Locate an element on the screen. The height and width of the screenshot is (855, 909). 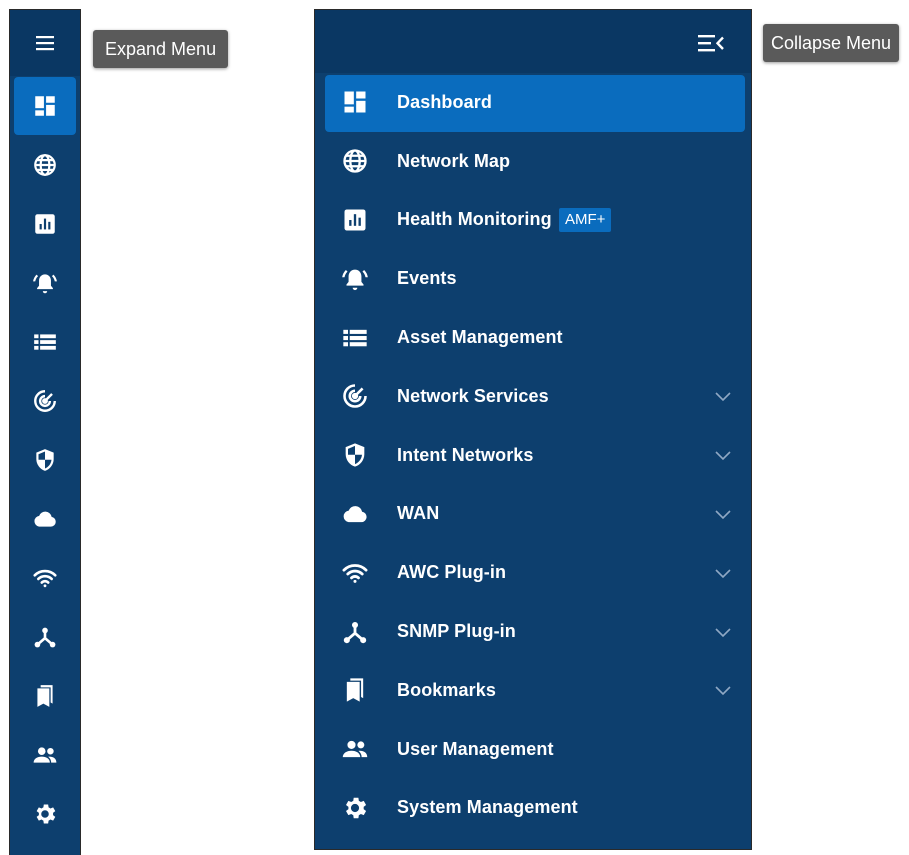
menu-item-bookmarks: Bookmarks is located at coordinates (533, 690).